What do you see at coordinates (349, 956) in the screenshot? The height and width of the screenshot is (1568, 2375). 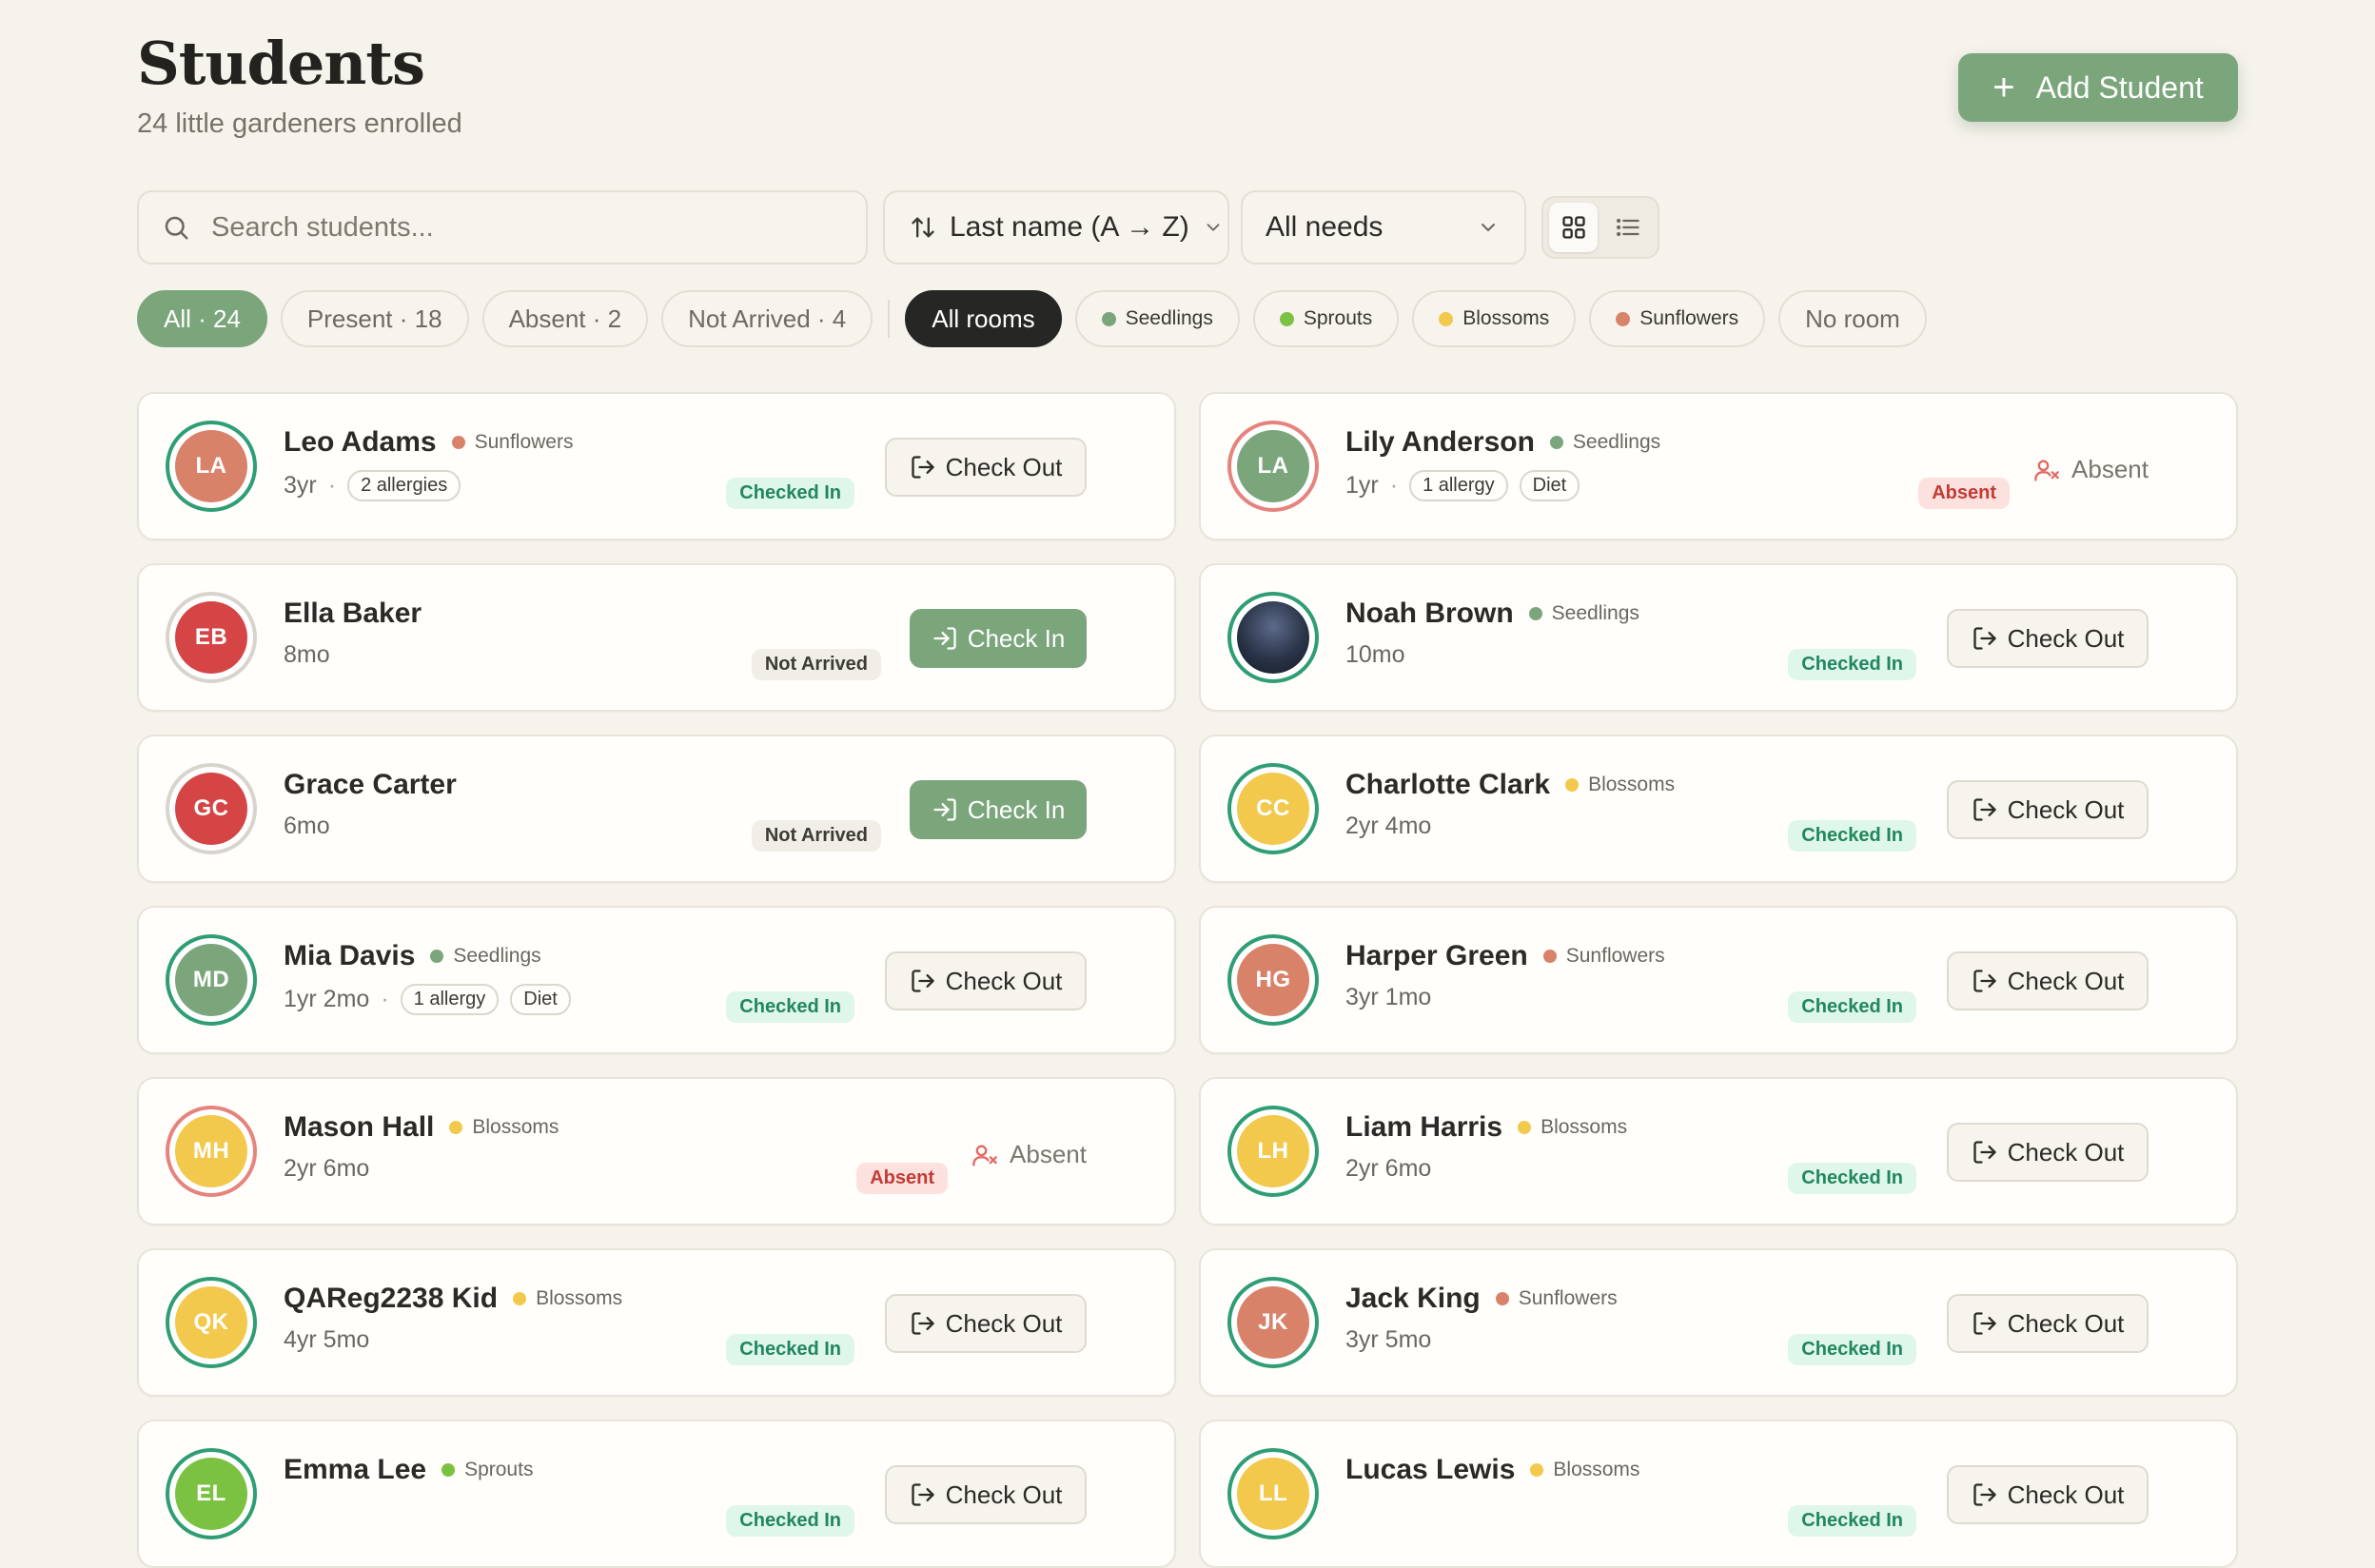 I see `student-name: Mia Davis` at bounding box center [349, 956].